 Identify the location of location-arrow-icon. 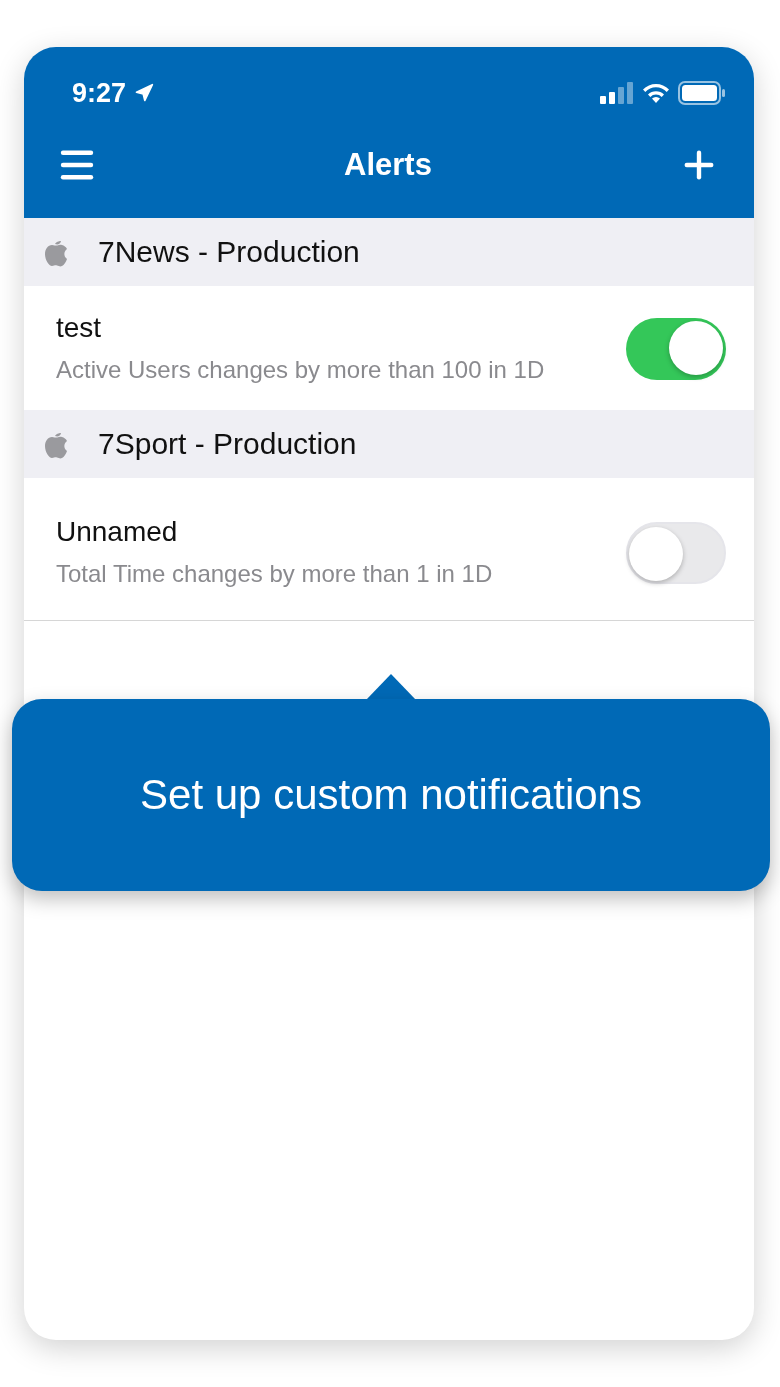
(144, 93).